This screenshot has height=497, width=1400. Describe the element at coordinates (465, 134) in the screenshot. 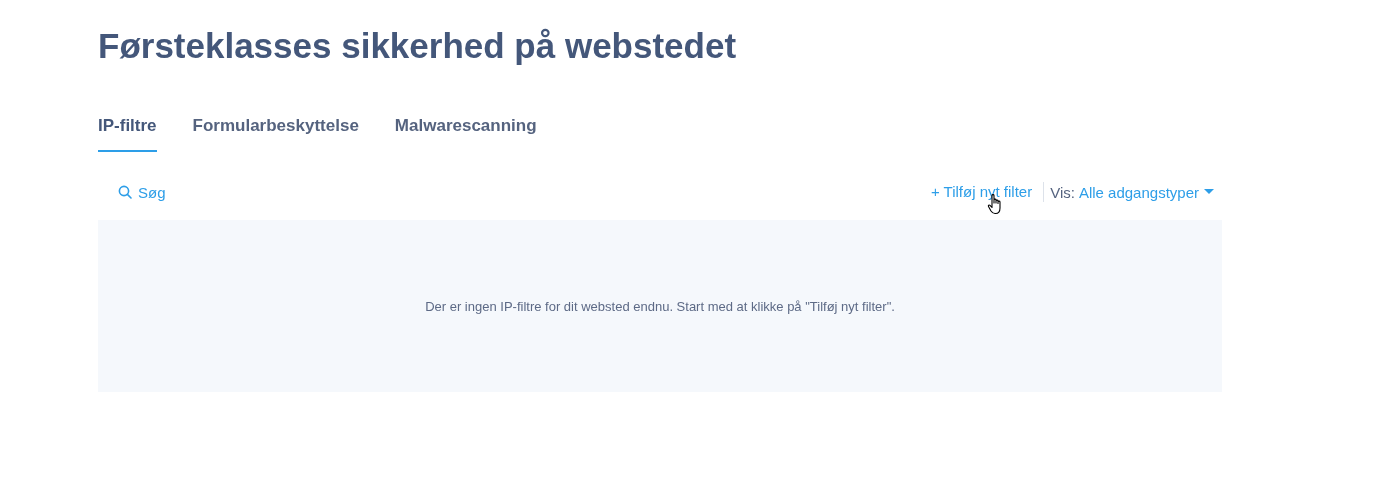

I see `tab: Malwarescanning` at that location.